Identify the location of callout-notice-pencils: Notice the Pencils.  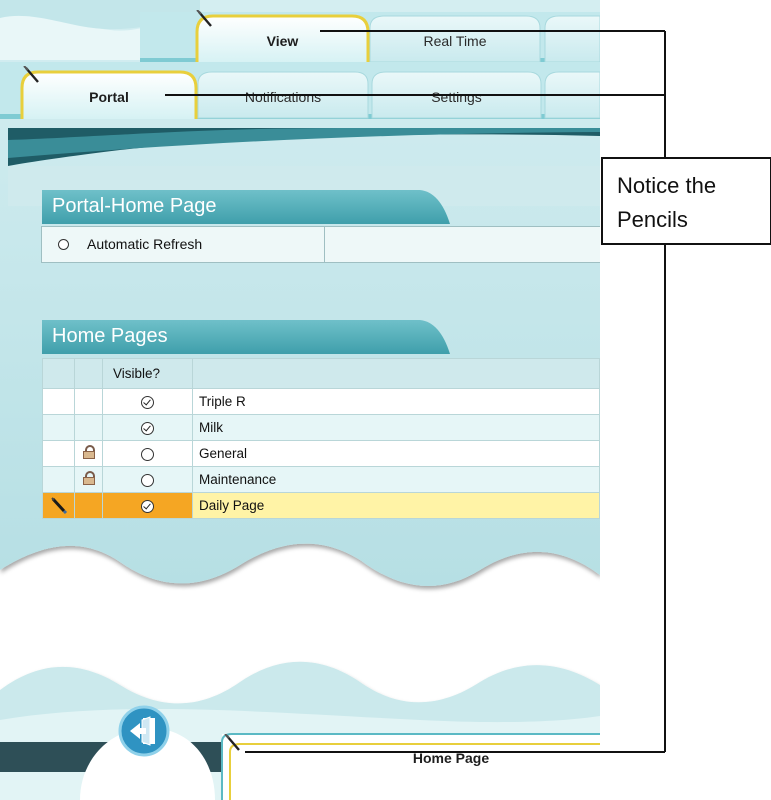
(686, 201).